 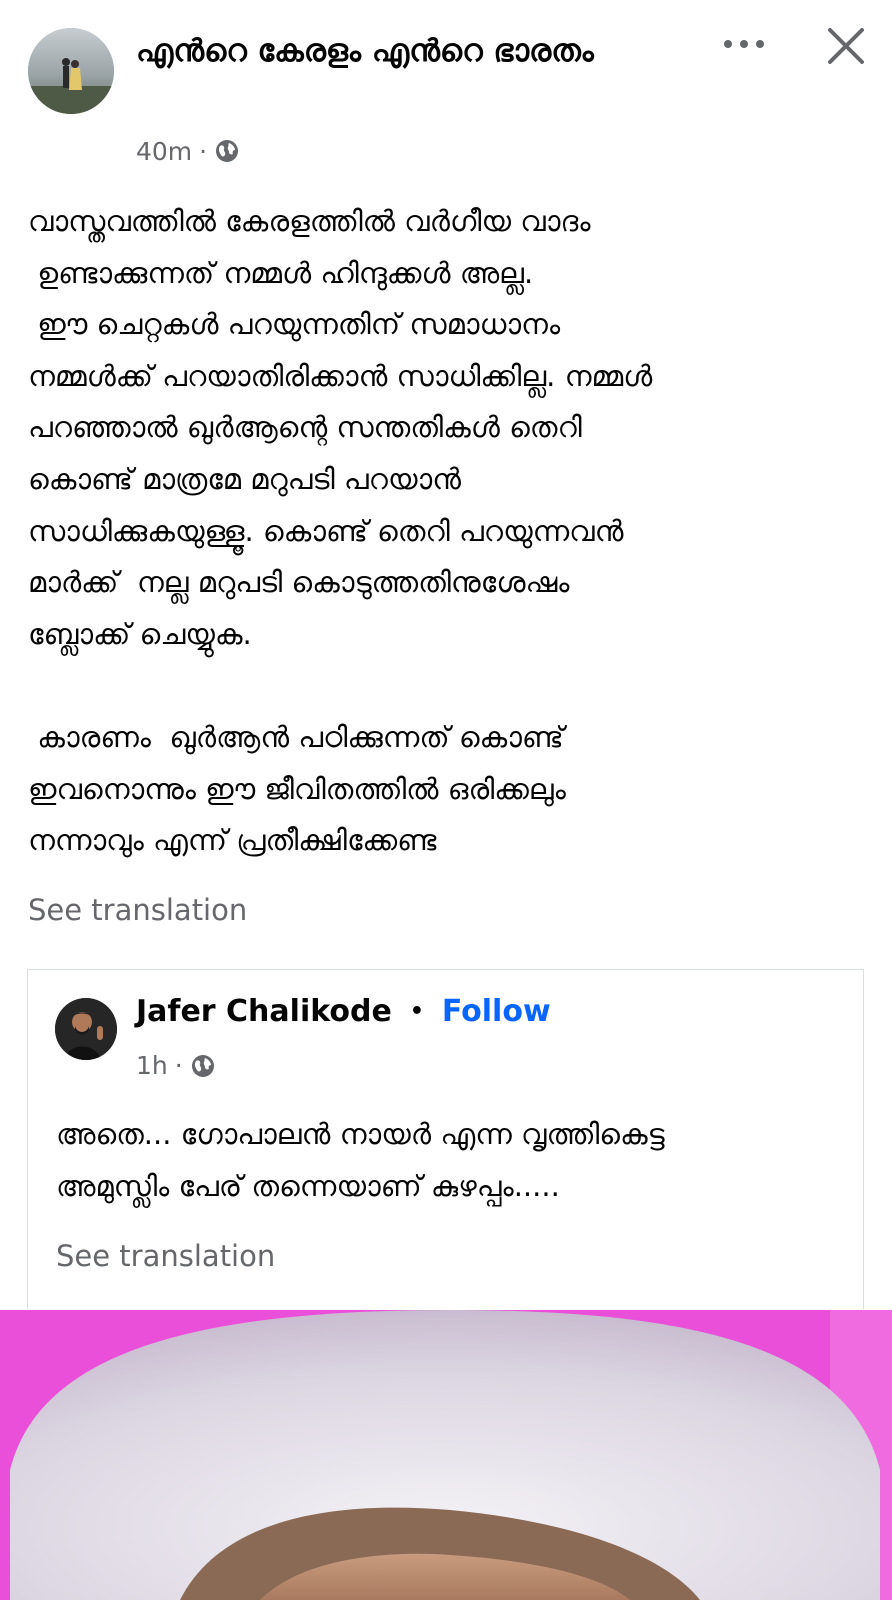 I want to click on follow-button: Follow, so click(x=496, y=1011).